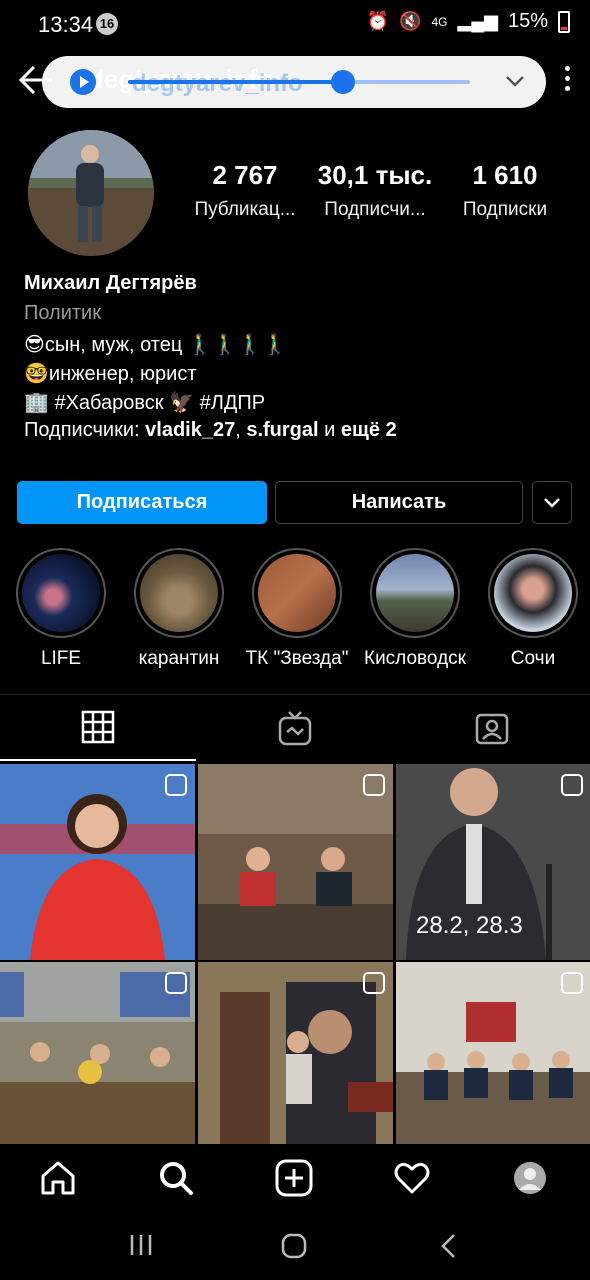 The width and height of the screenshot is (590, 1280). What do you see at coordinates (375, 175) in the screenshot?
I see `stat-followers-value: 30,1 тыс.` at bounding box center [375, 175].